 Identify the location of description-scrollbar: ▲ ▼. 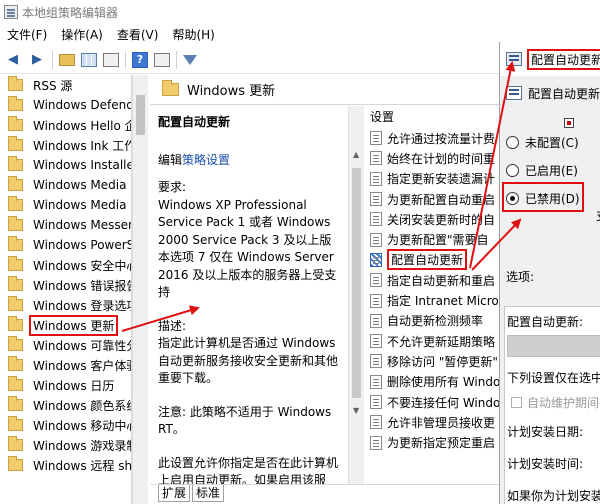
(356, 295).